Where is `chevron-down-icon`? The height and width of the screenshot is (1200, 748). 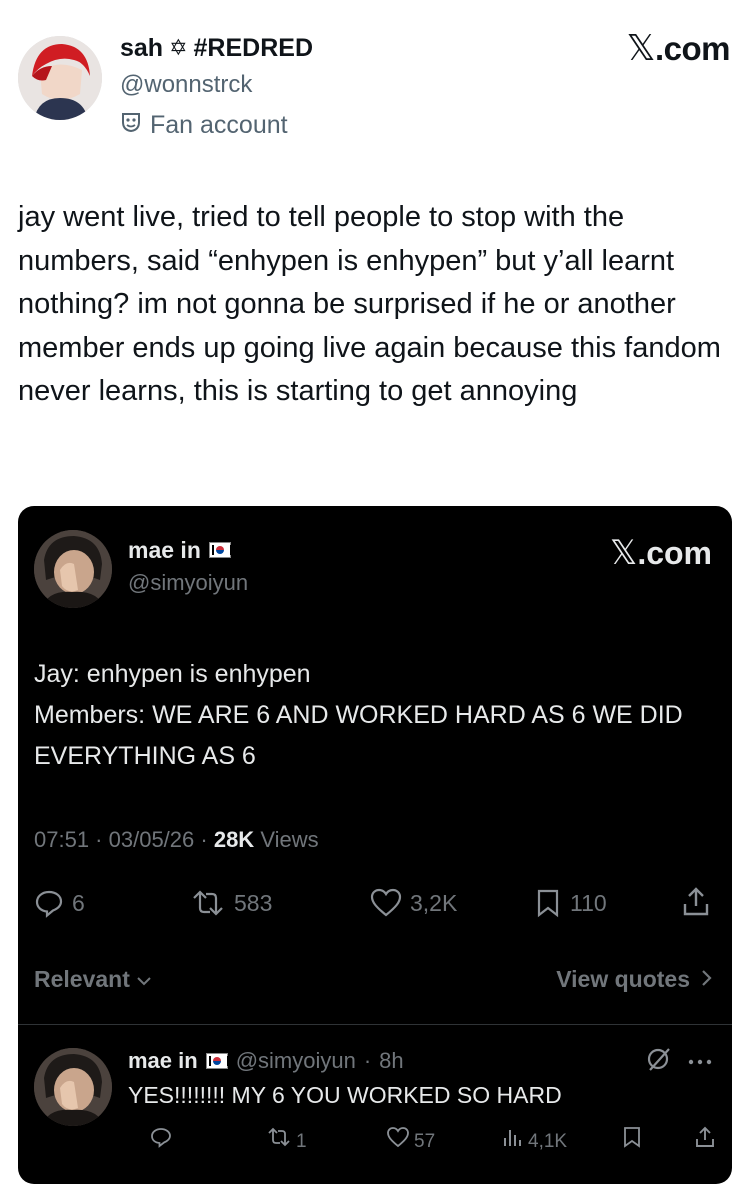 chevron-down-icon is located at coordinates (144, 979).